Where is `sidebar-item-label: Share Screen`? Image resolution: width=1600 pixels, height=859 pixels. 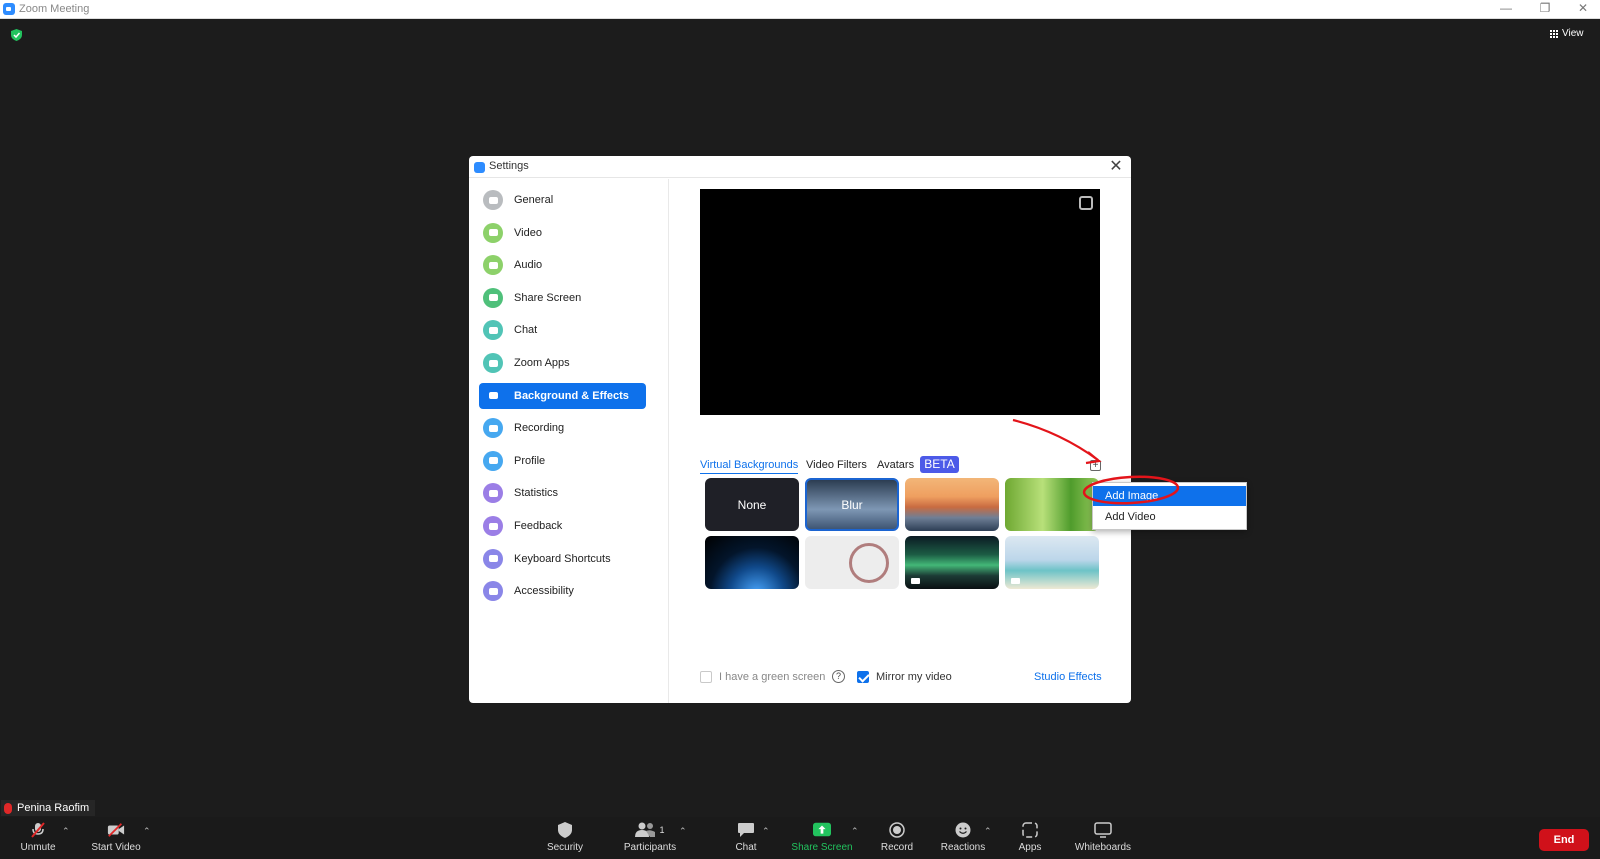 sidebar-item-label: Share Screen is located at coordinates (548, 297).